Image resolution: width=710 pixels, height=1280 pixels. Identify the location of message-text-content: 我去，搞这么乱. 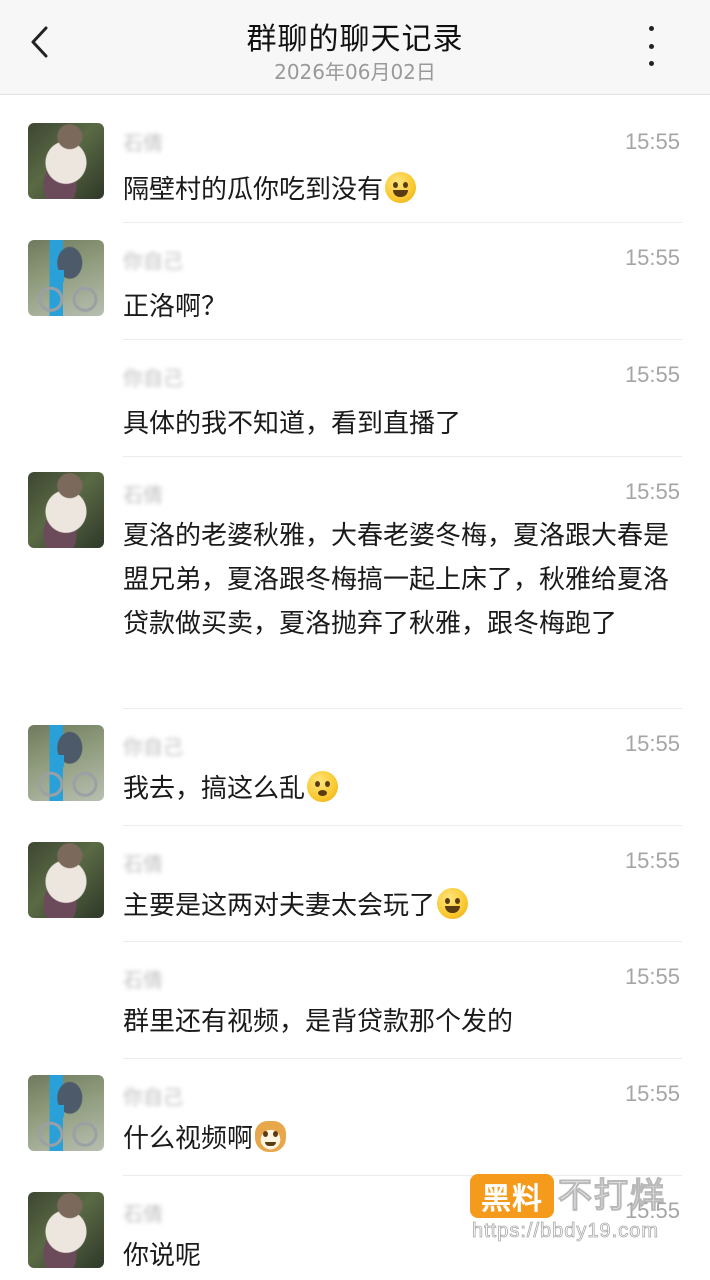
(214, 789).